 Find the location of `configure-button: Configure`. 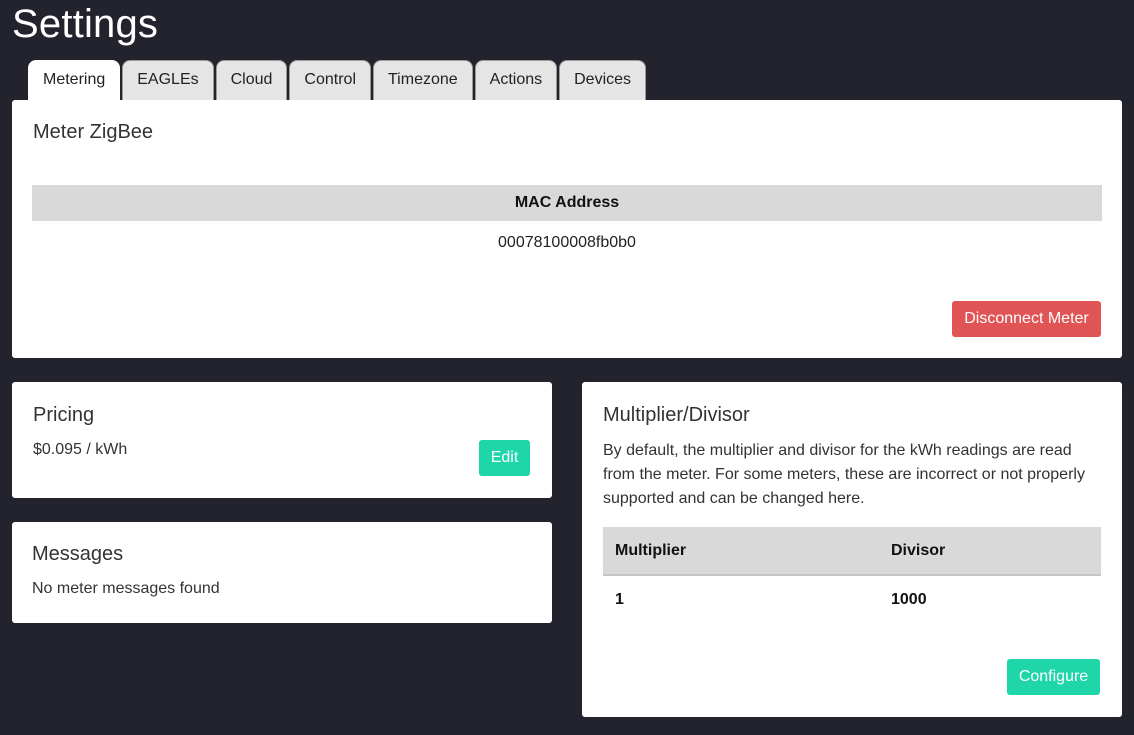

configure-button: Configure is located at coordinates (1053, 677).